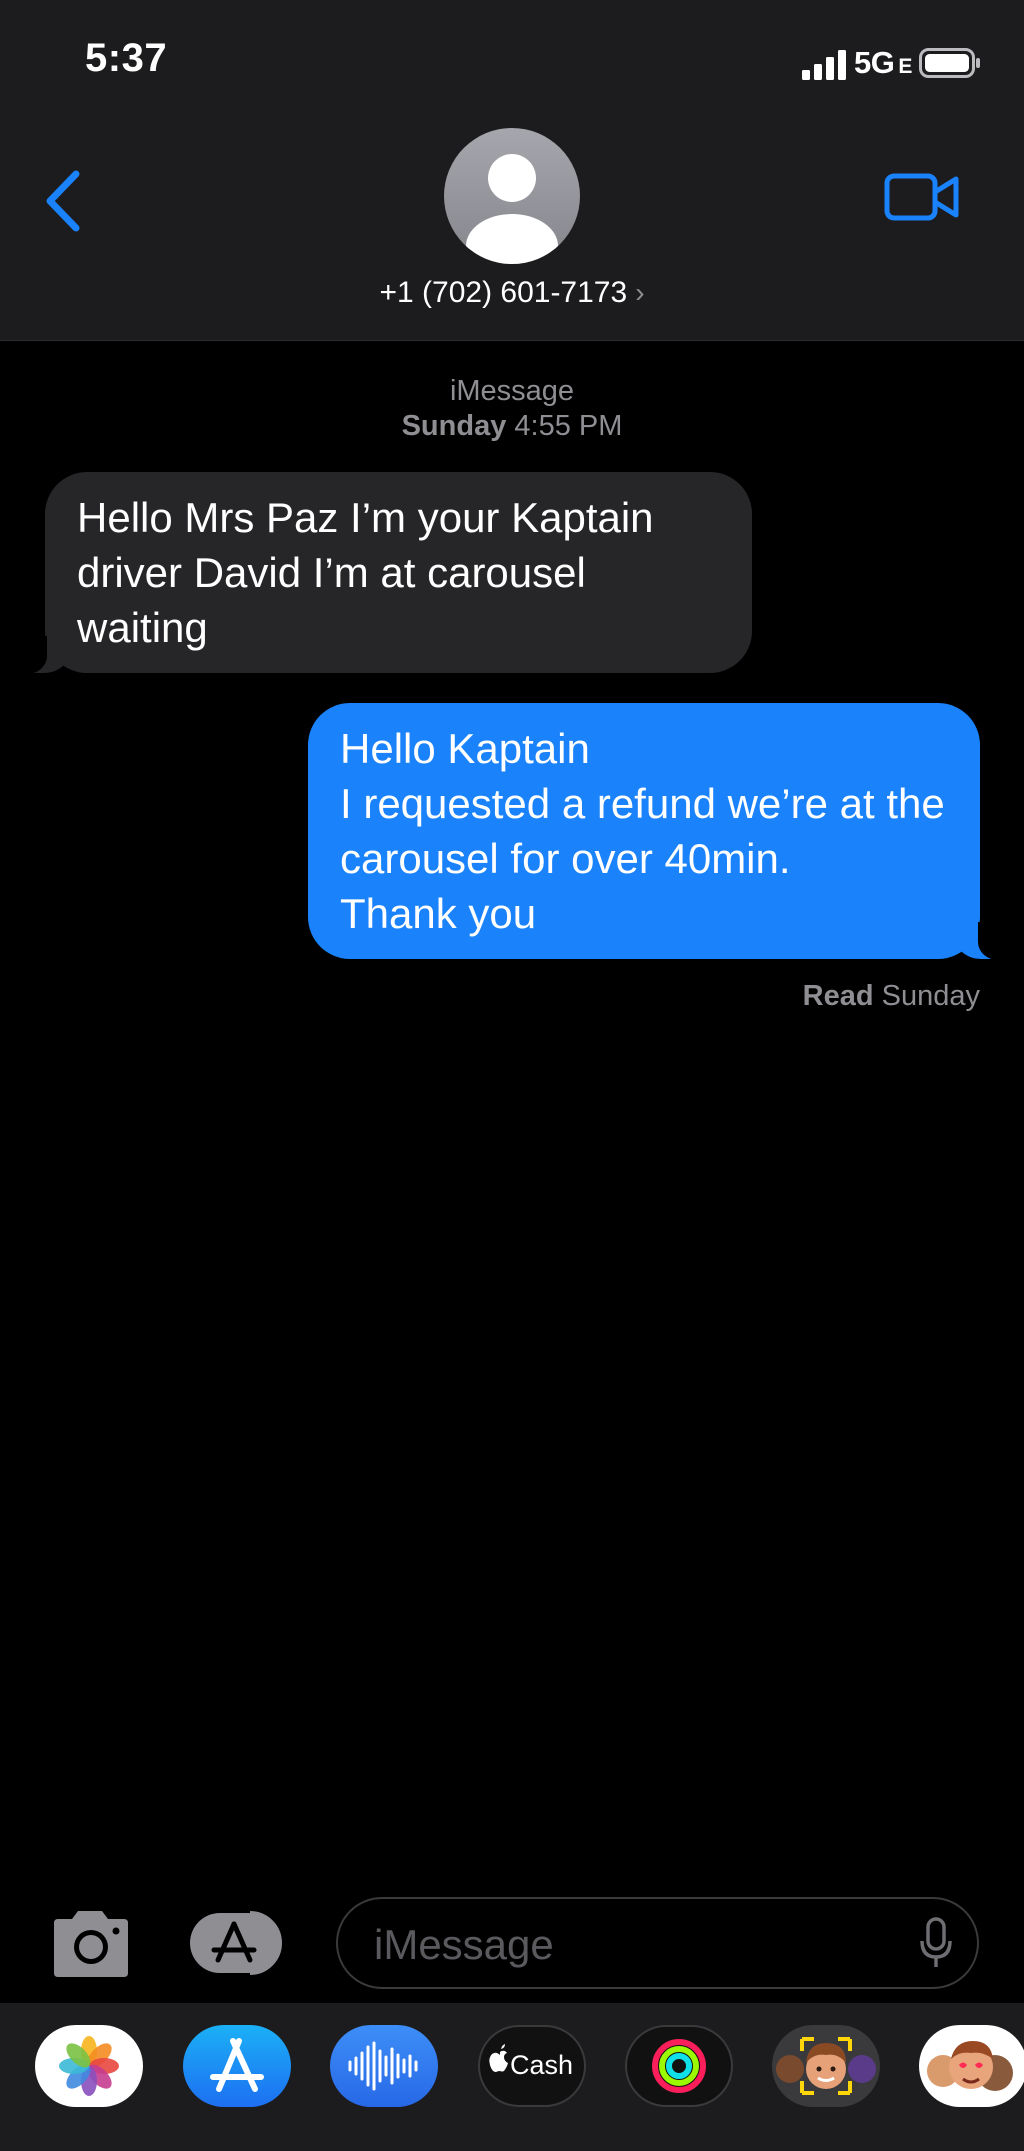 This screenshot has width=1024, height=2151. What do you see at coordinates (949, 63) in the screenshot?
I see `battery-icon` at bounding box center [949, 63].